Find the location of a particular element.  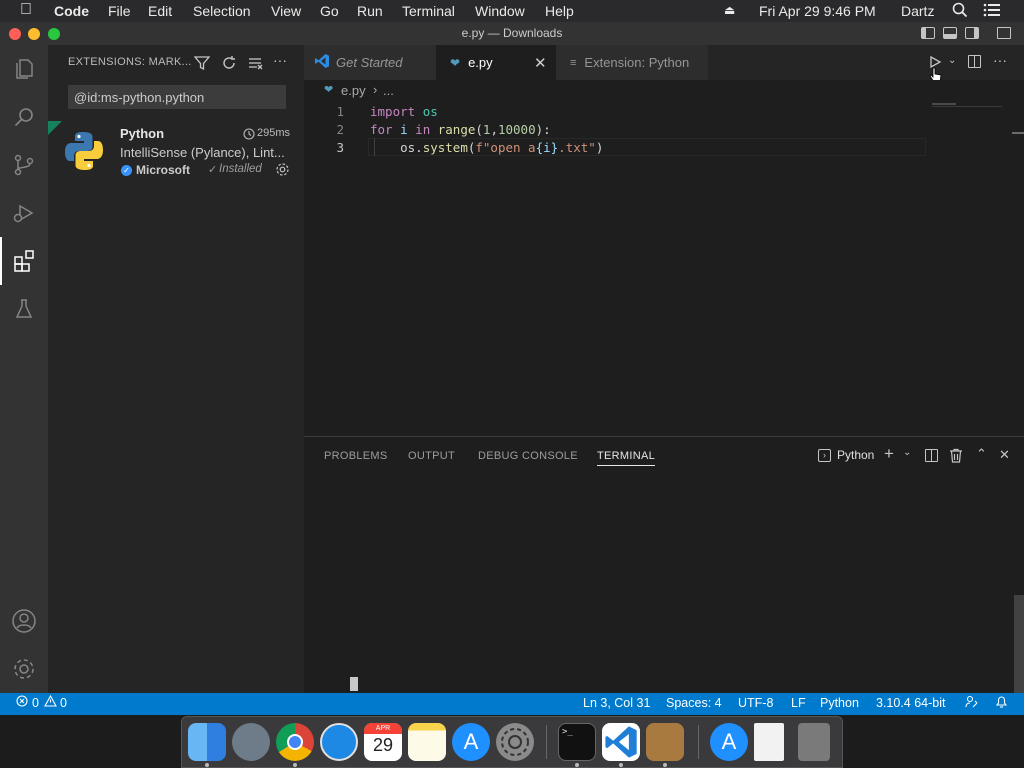

warnings-count: 0 is located at coordinates (63, 703).